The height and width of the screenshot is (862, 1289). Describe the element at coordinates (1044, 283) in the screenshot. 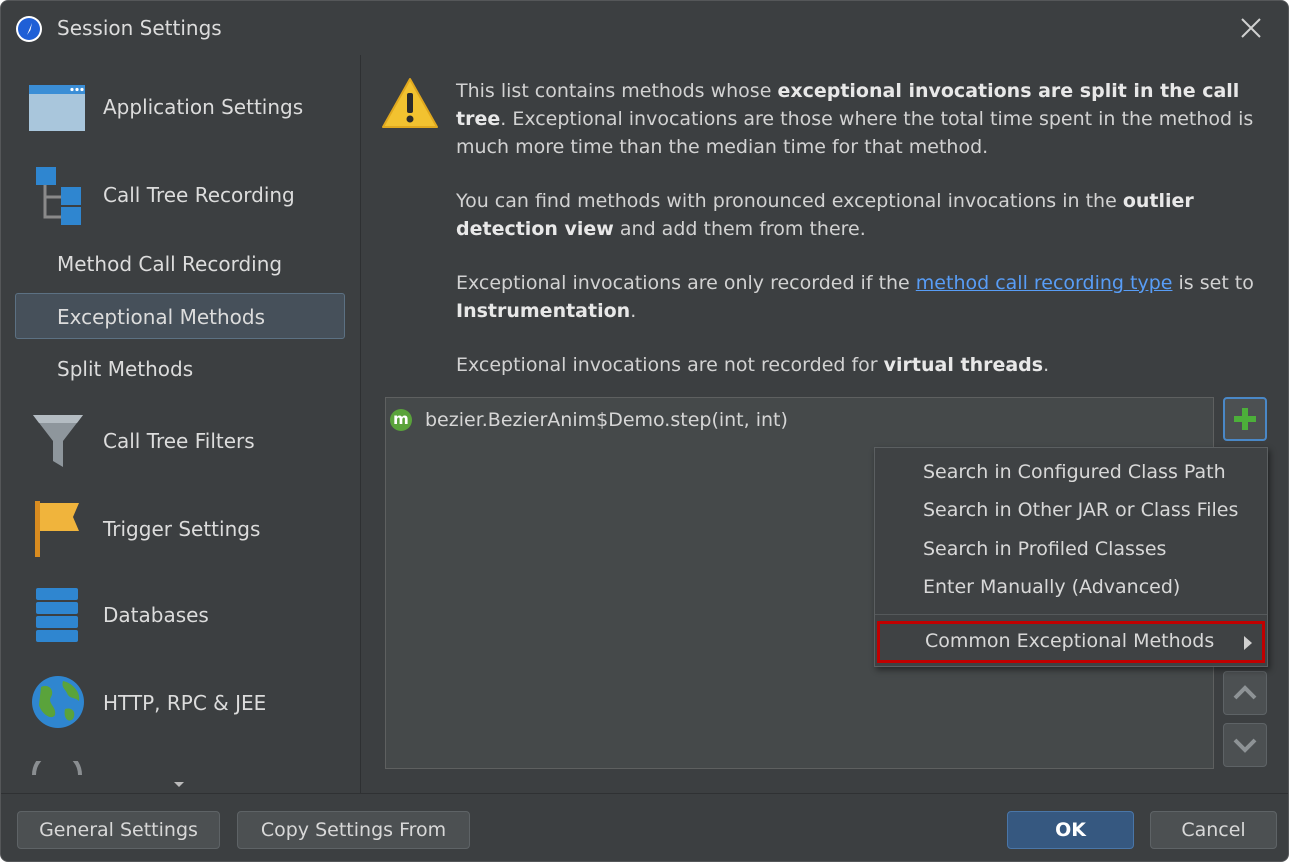

I see `method-call-recording-type-link: method call recording type` at that location.